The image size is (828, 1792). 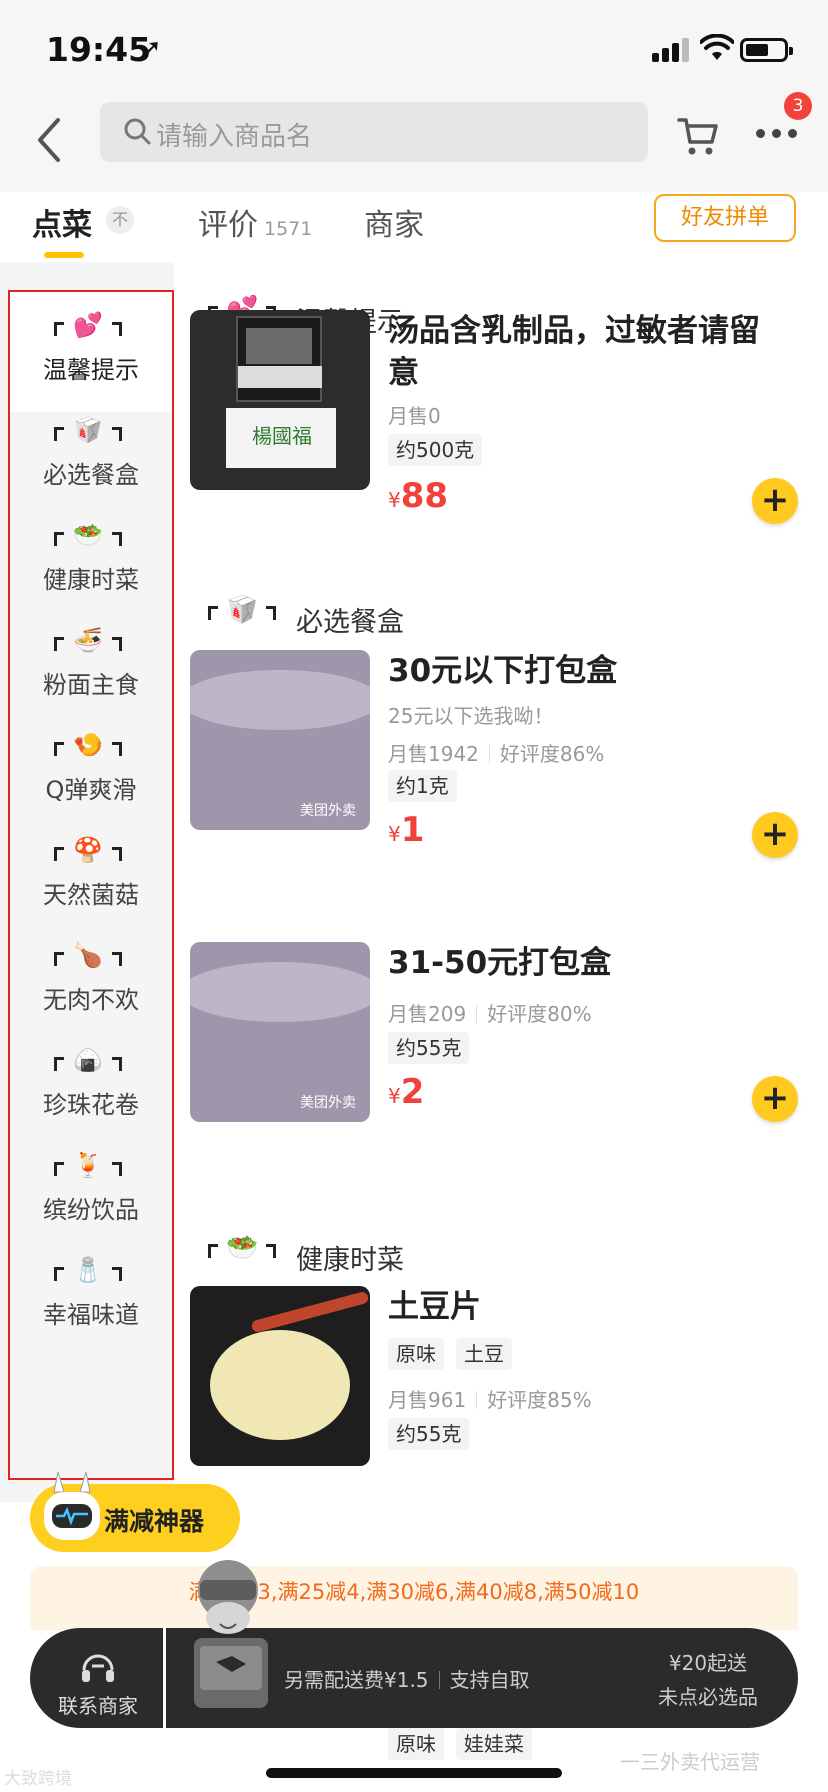 What do you see at coordinates (394, 222) in the screenshot?
I see `tab-store: 商家` at bounding box center [394, 222].